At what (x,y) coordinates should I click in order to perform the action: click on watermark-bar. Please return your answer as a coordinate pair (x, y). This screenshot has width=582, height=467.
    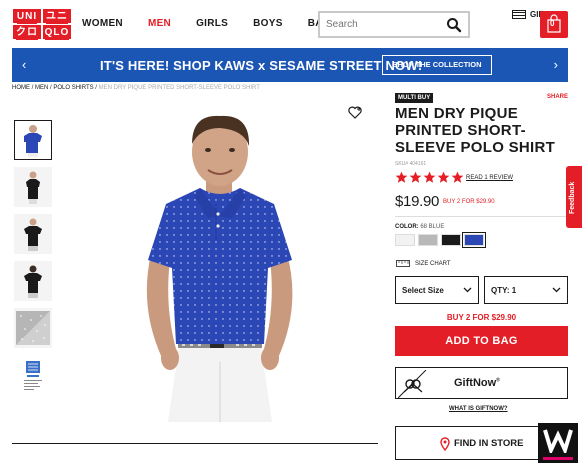
    Looking at the image, I should click on (558, 458).